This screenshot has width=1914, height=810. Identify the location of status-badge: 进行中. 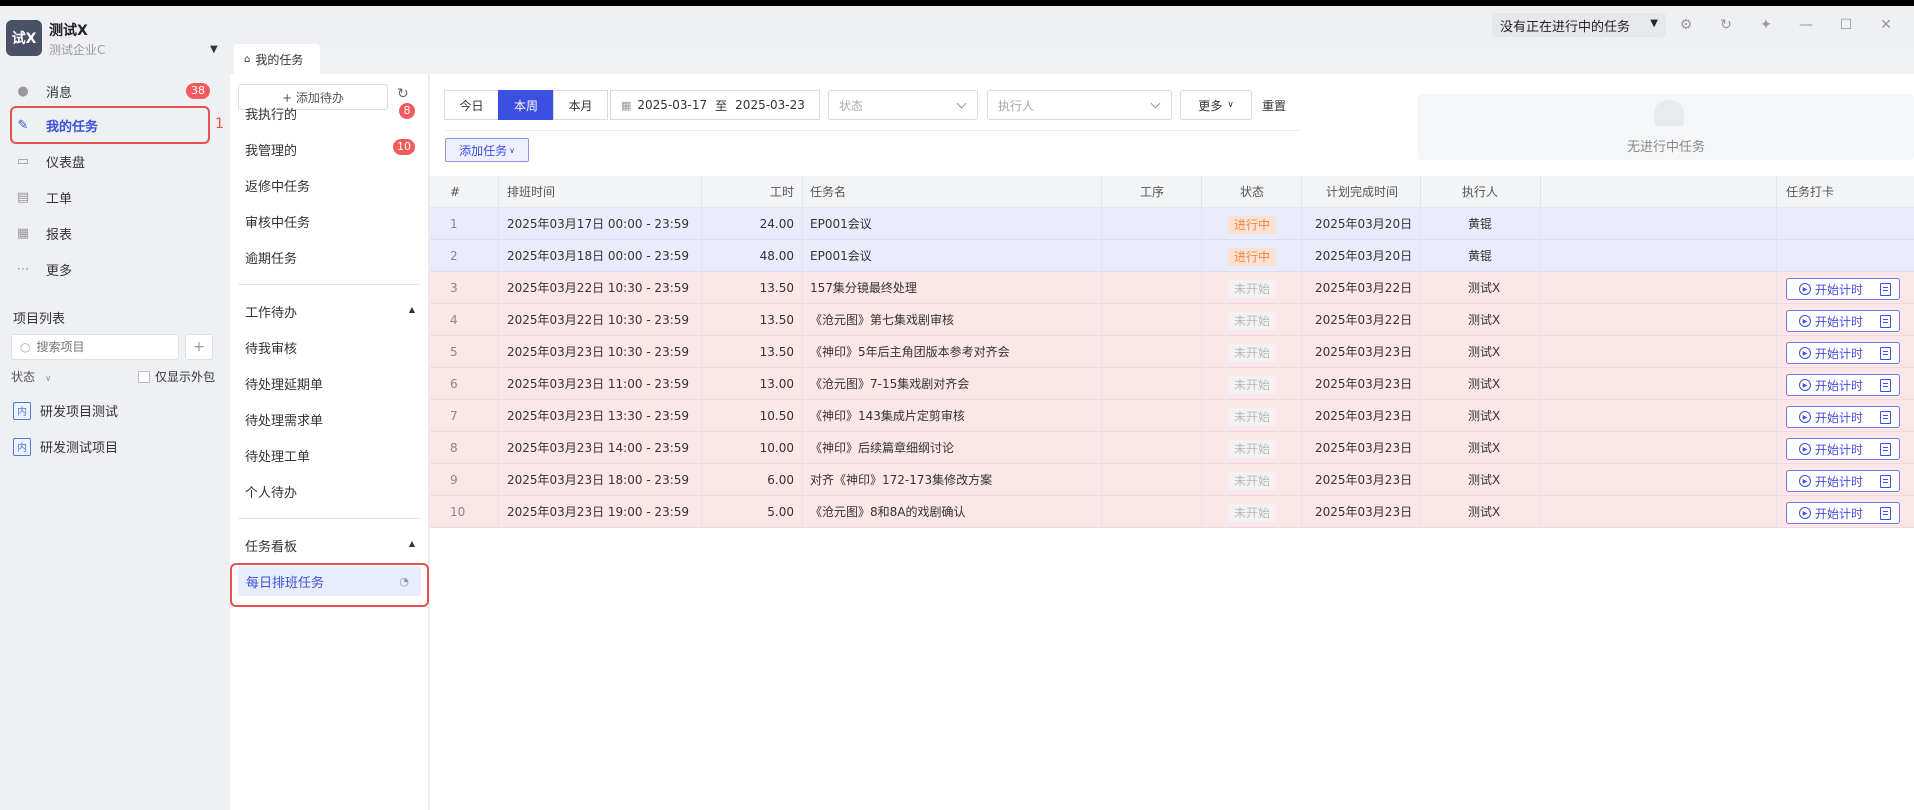
(1252, 225).